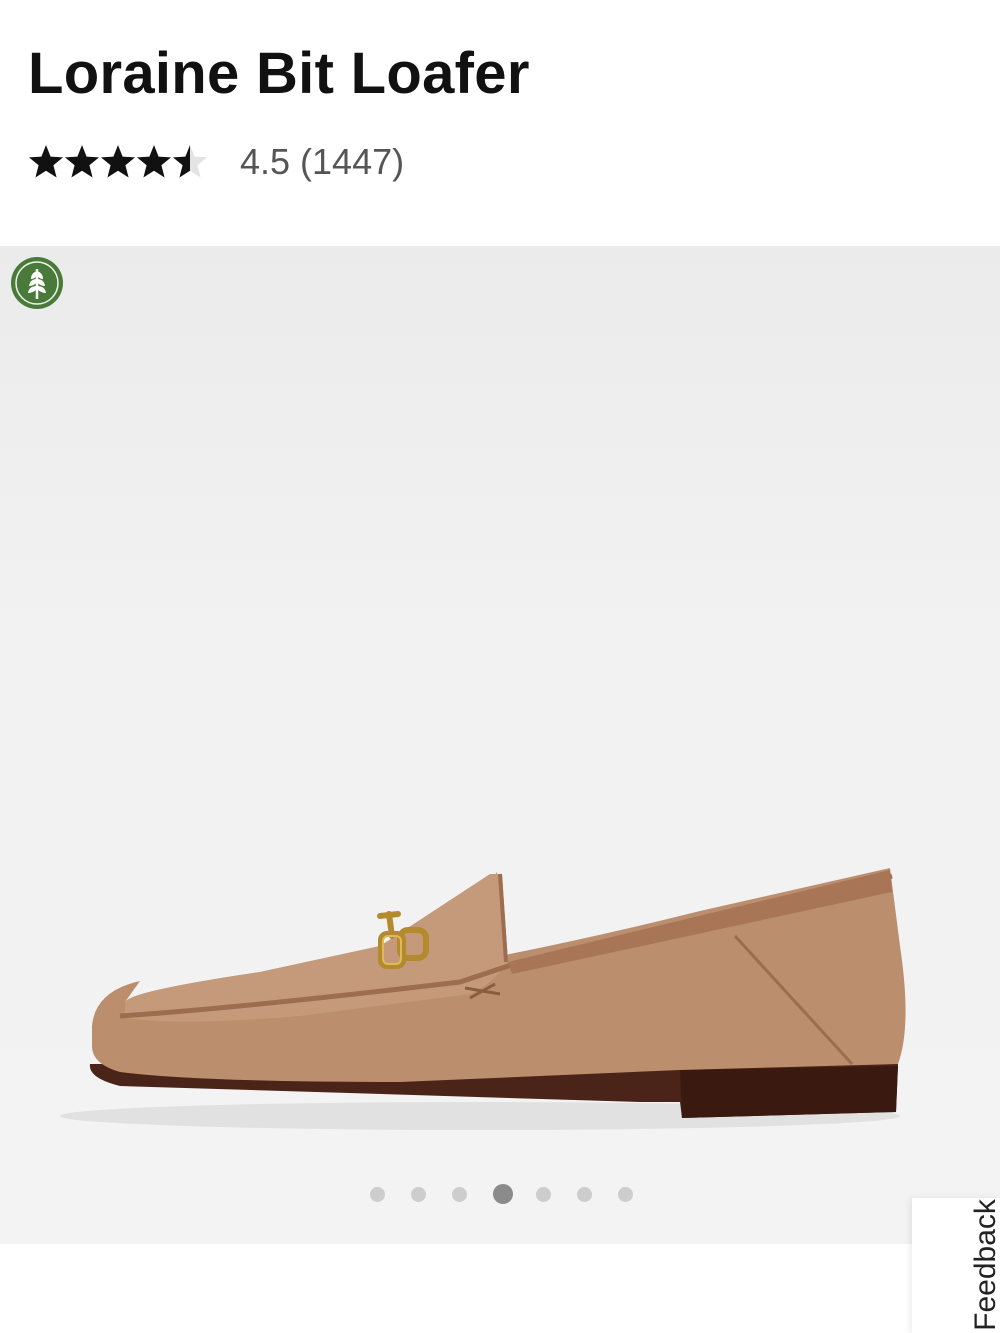 The image size is (1000, 1333). Describe the element at coordinates (984, 1265) in the screenshot. I see `feedback-label: Feedback` at that location.